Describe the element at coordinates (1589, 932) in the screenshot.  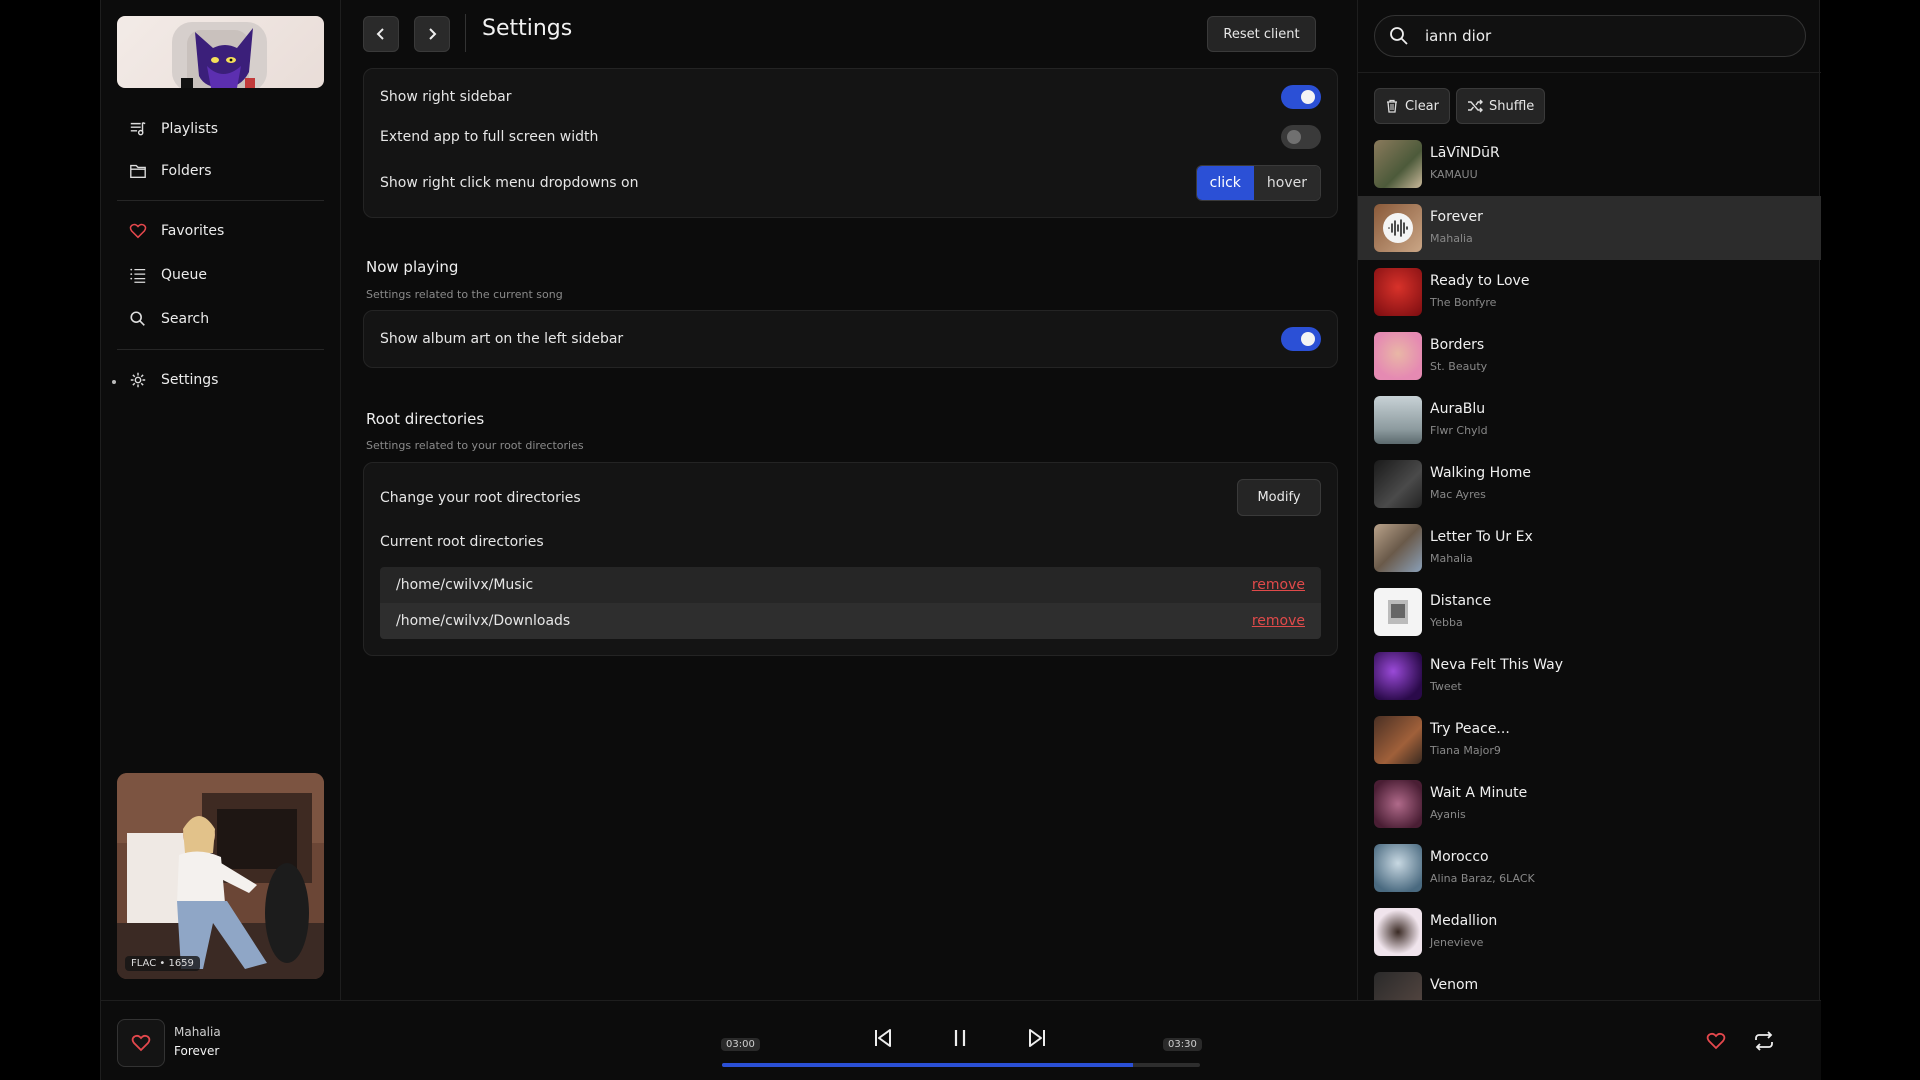
I see `queue-track: Medallion Jenevieve` at that location.